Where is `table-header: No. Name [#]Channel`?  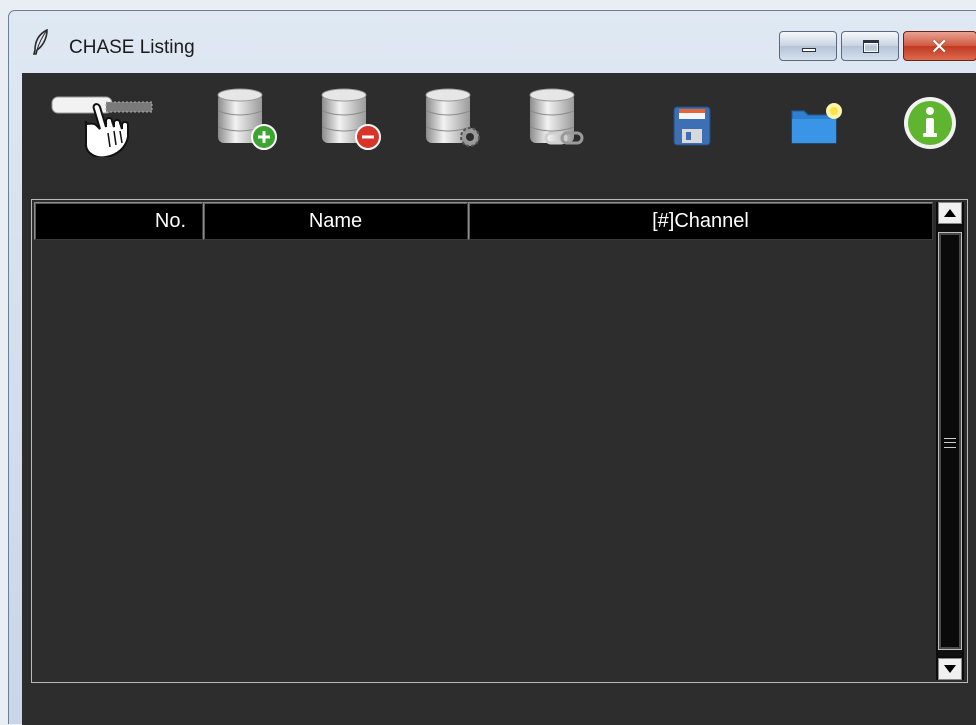 table-header: No. Name [#]Channel is located at coordinates (484, 221).